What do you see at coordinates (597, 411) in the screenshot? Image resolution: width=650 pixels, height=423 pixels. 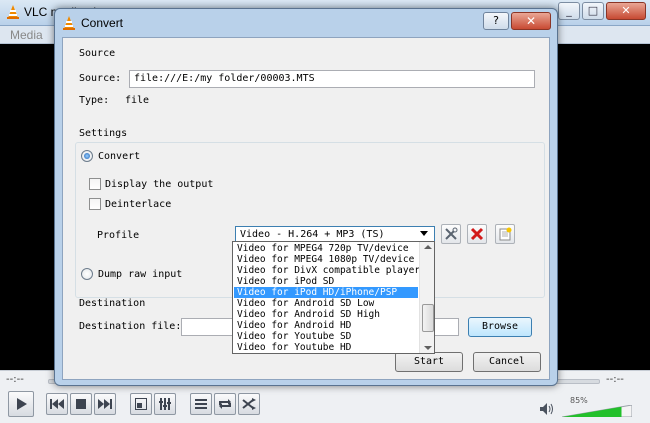 I see `volume-slider` at bounding box center [597, 411].